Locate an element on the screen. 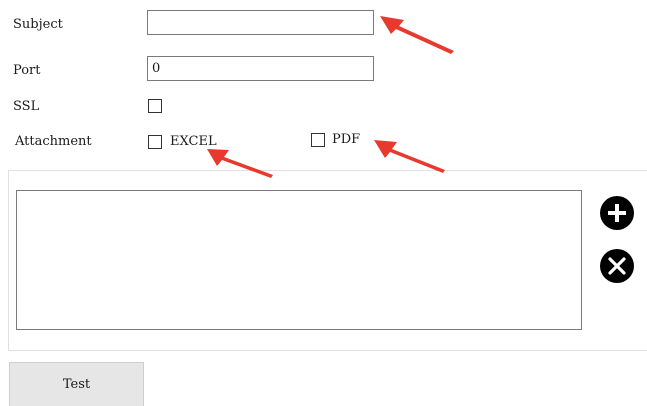 This screenshot has width=647, height=406. test-button-label: Test is located at coordinates (76, 384).